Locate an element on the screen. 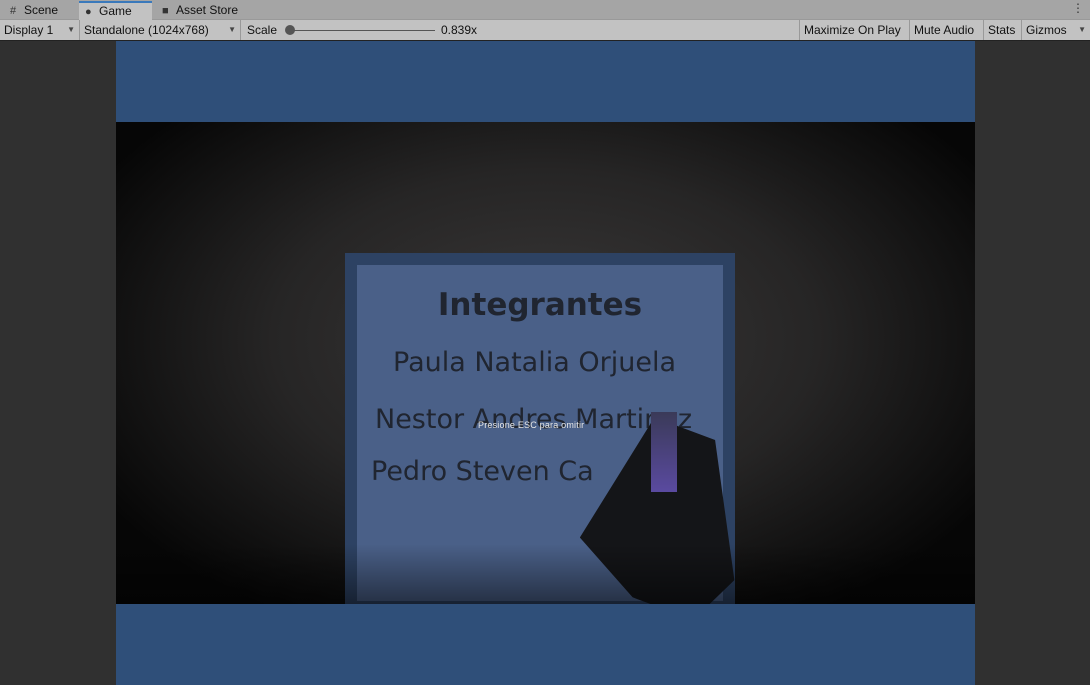 This screenshot has height=685, width=1090. grid-icon: # is located at coordinates (13, 11).